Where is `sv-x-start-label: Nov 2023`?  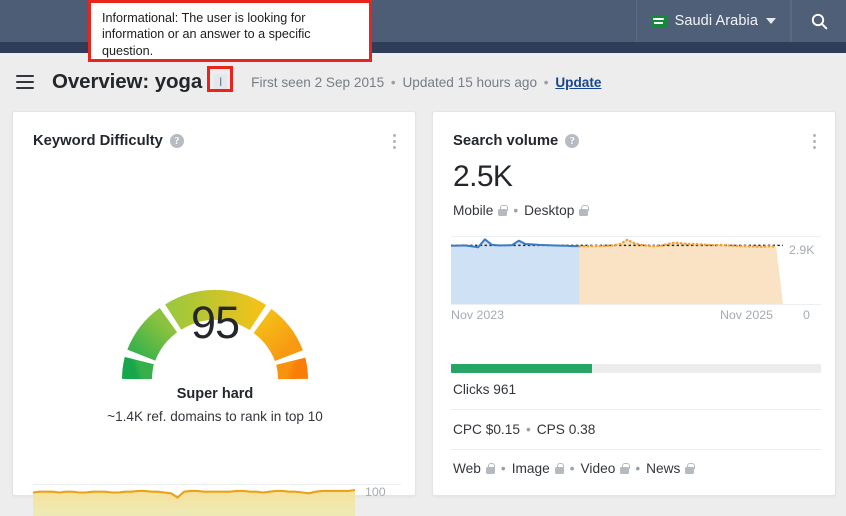 sv-x-start-label: Nov 2023 is located at coordinates (478, 315).